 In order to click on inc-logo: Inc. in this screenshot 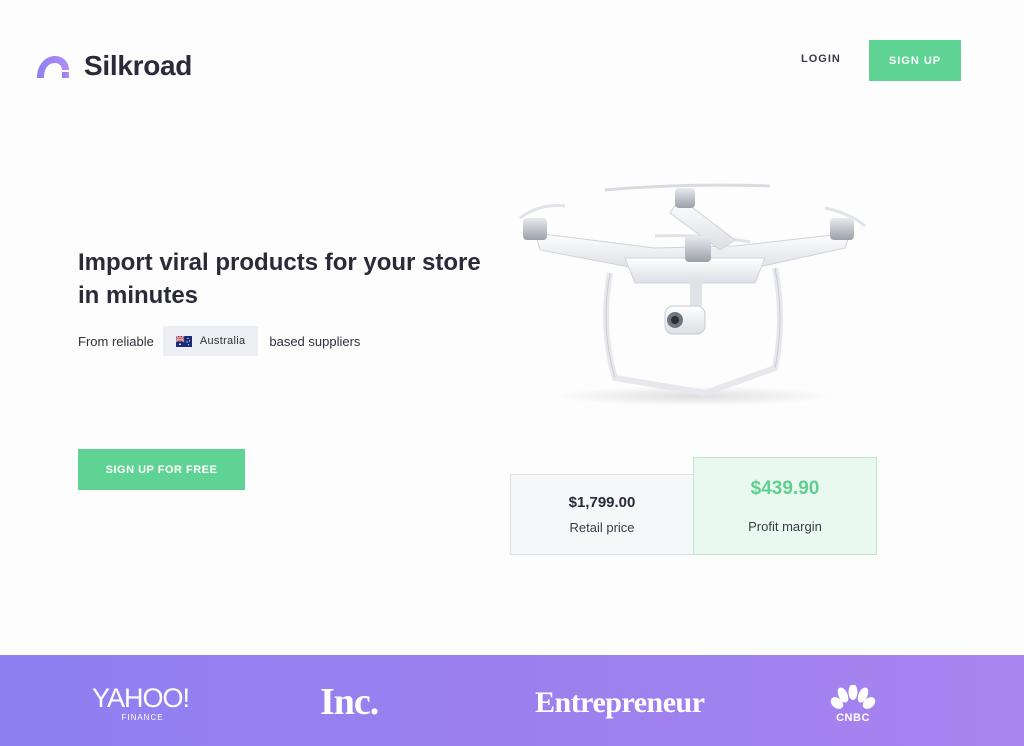, I will do `click(349, 702)`.